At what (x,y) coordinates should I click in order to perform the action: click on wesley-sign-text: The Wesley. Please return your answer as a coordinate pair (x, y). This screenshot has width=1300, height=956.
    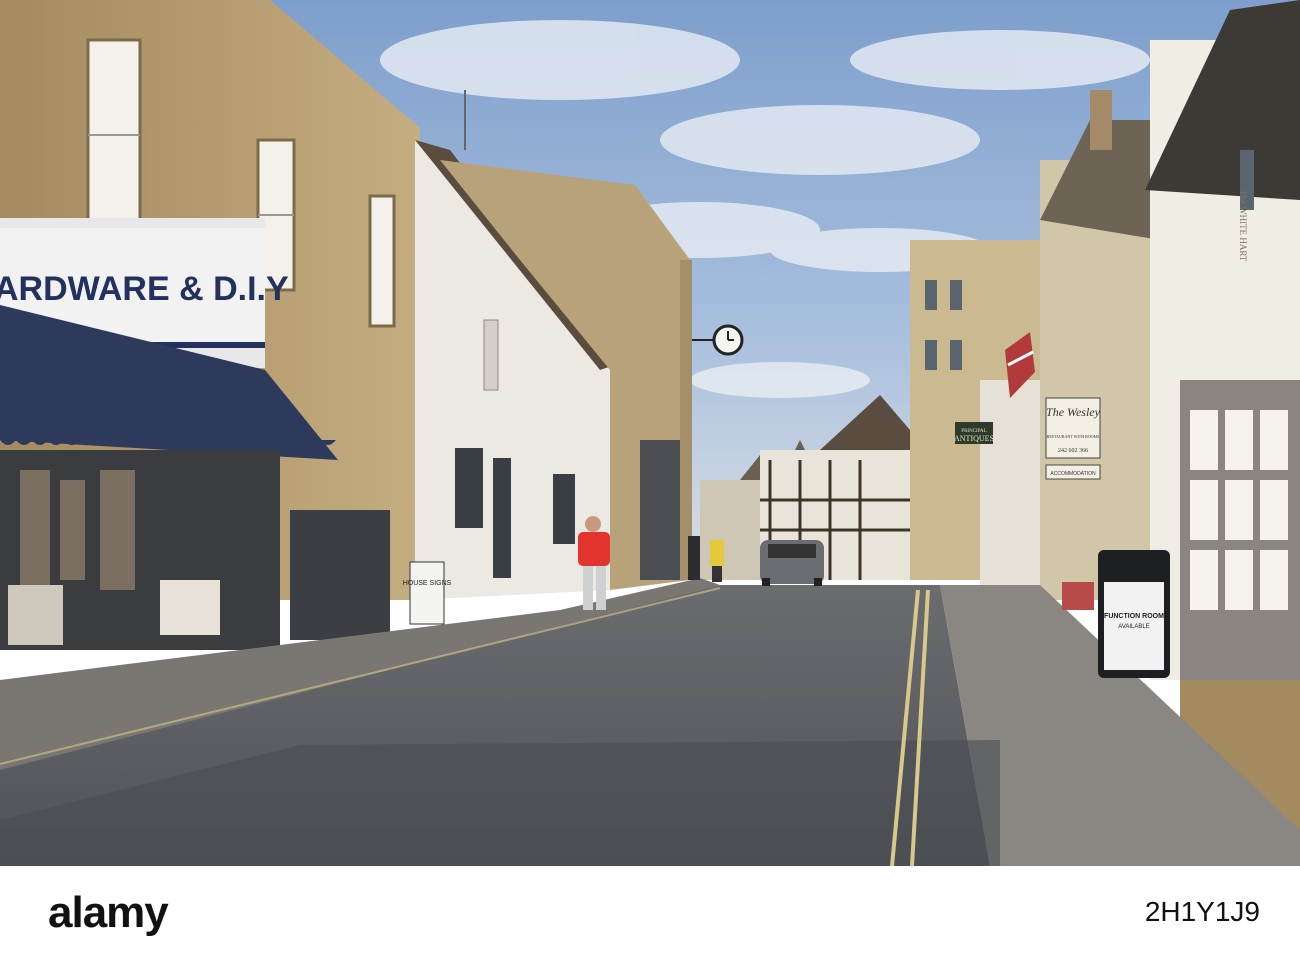
    Looking at the image, I should click on (1073, 412).